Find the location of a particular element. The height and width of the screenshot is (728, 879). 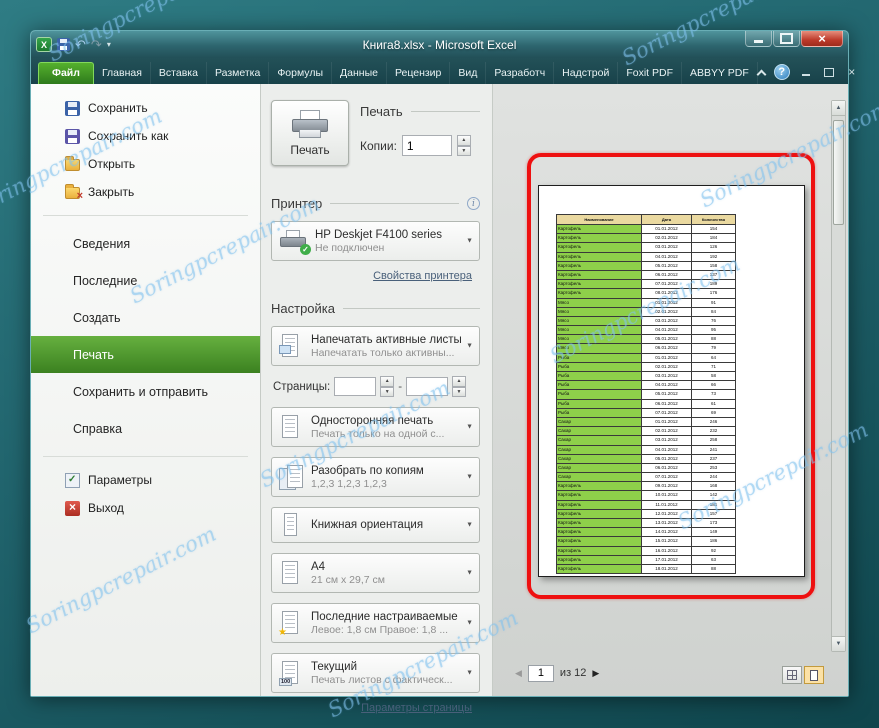

help-icon: ? is located at coordinates (781, 72).